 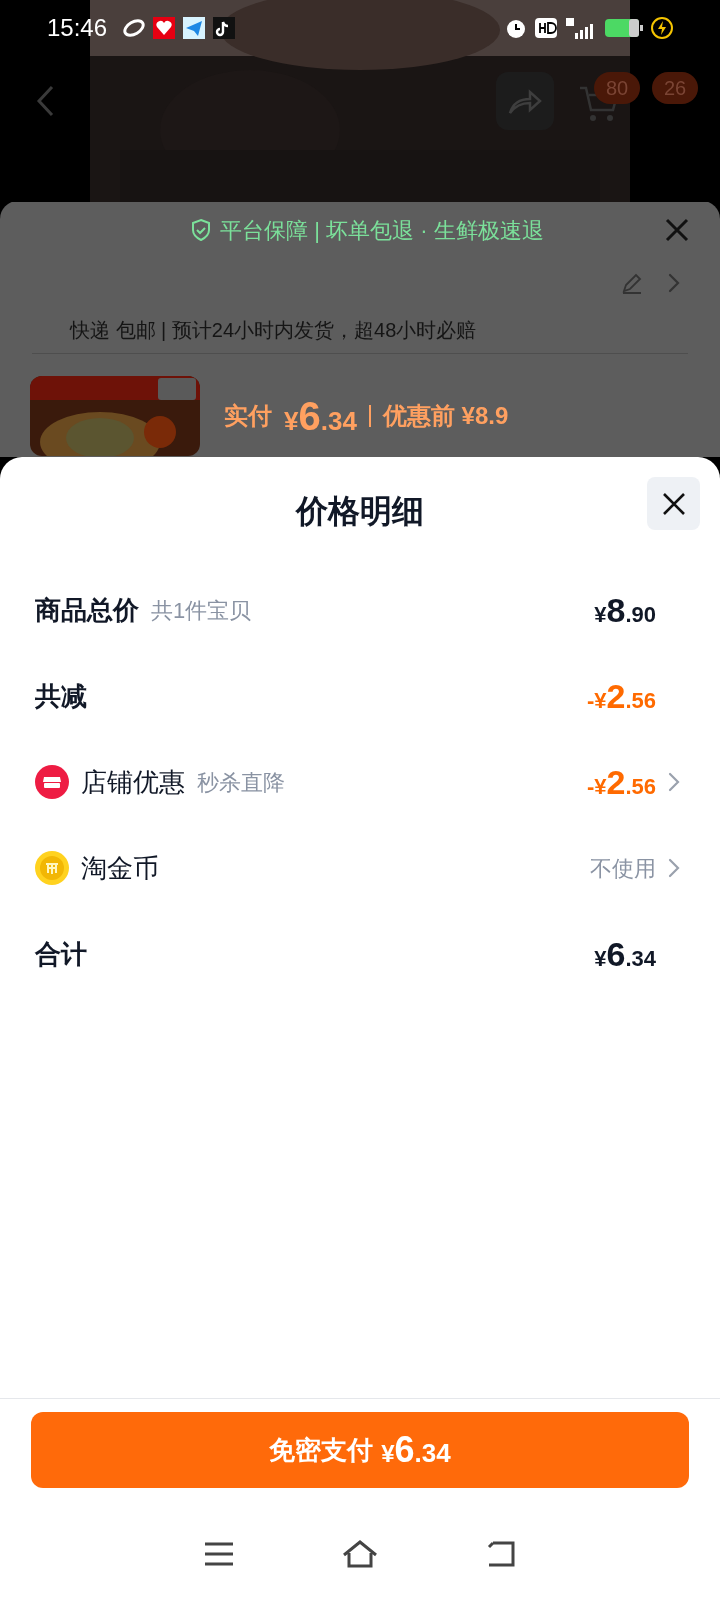 What do you see at coordinates (61, 696) in the screenshot?
I see `row-label: 共减` at bounding box center [61, 696].